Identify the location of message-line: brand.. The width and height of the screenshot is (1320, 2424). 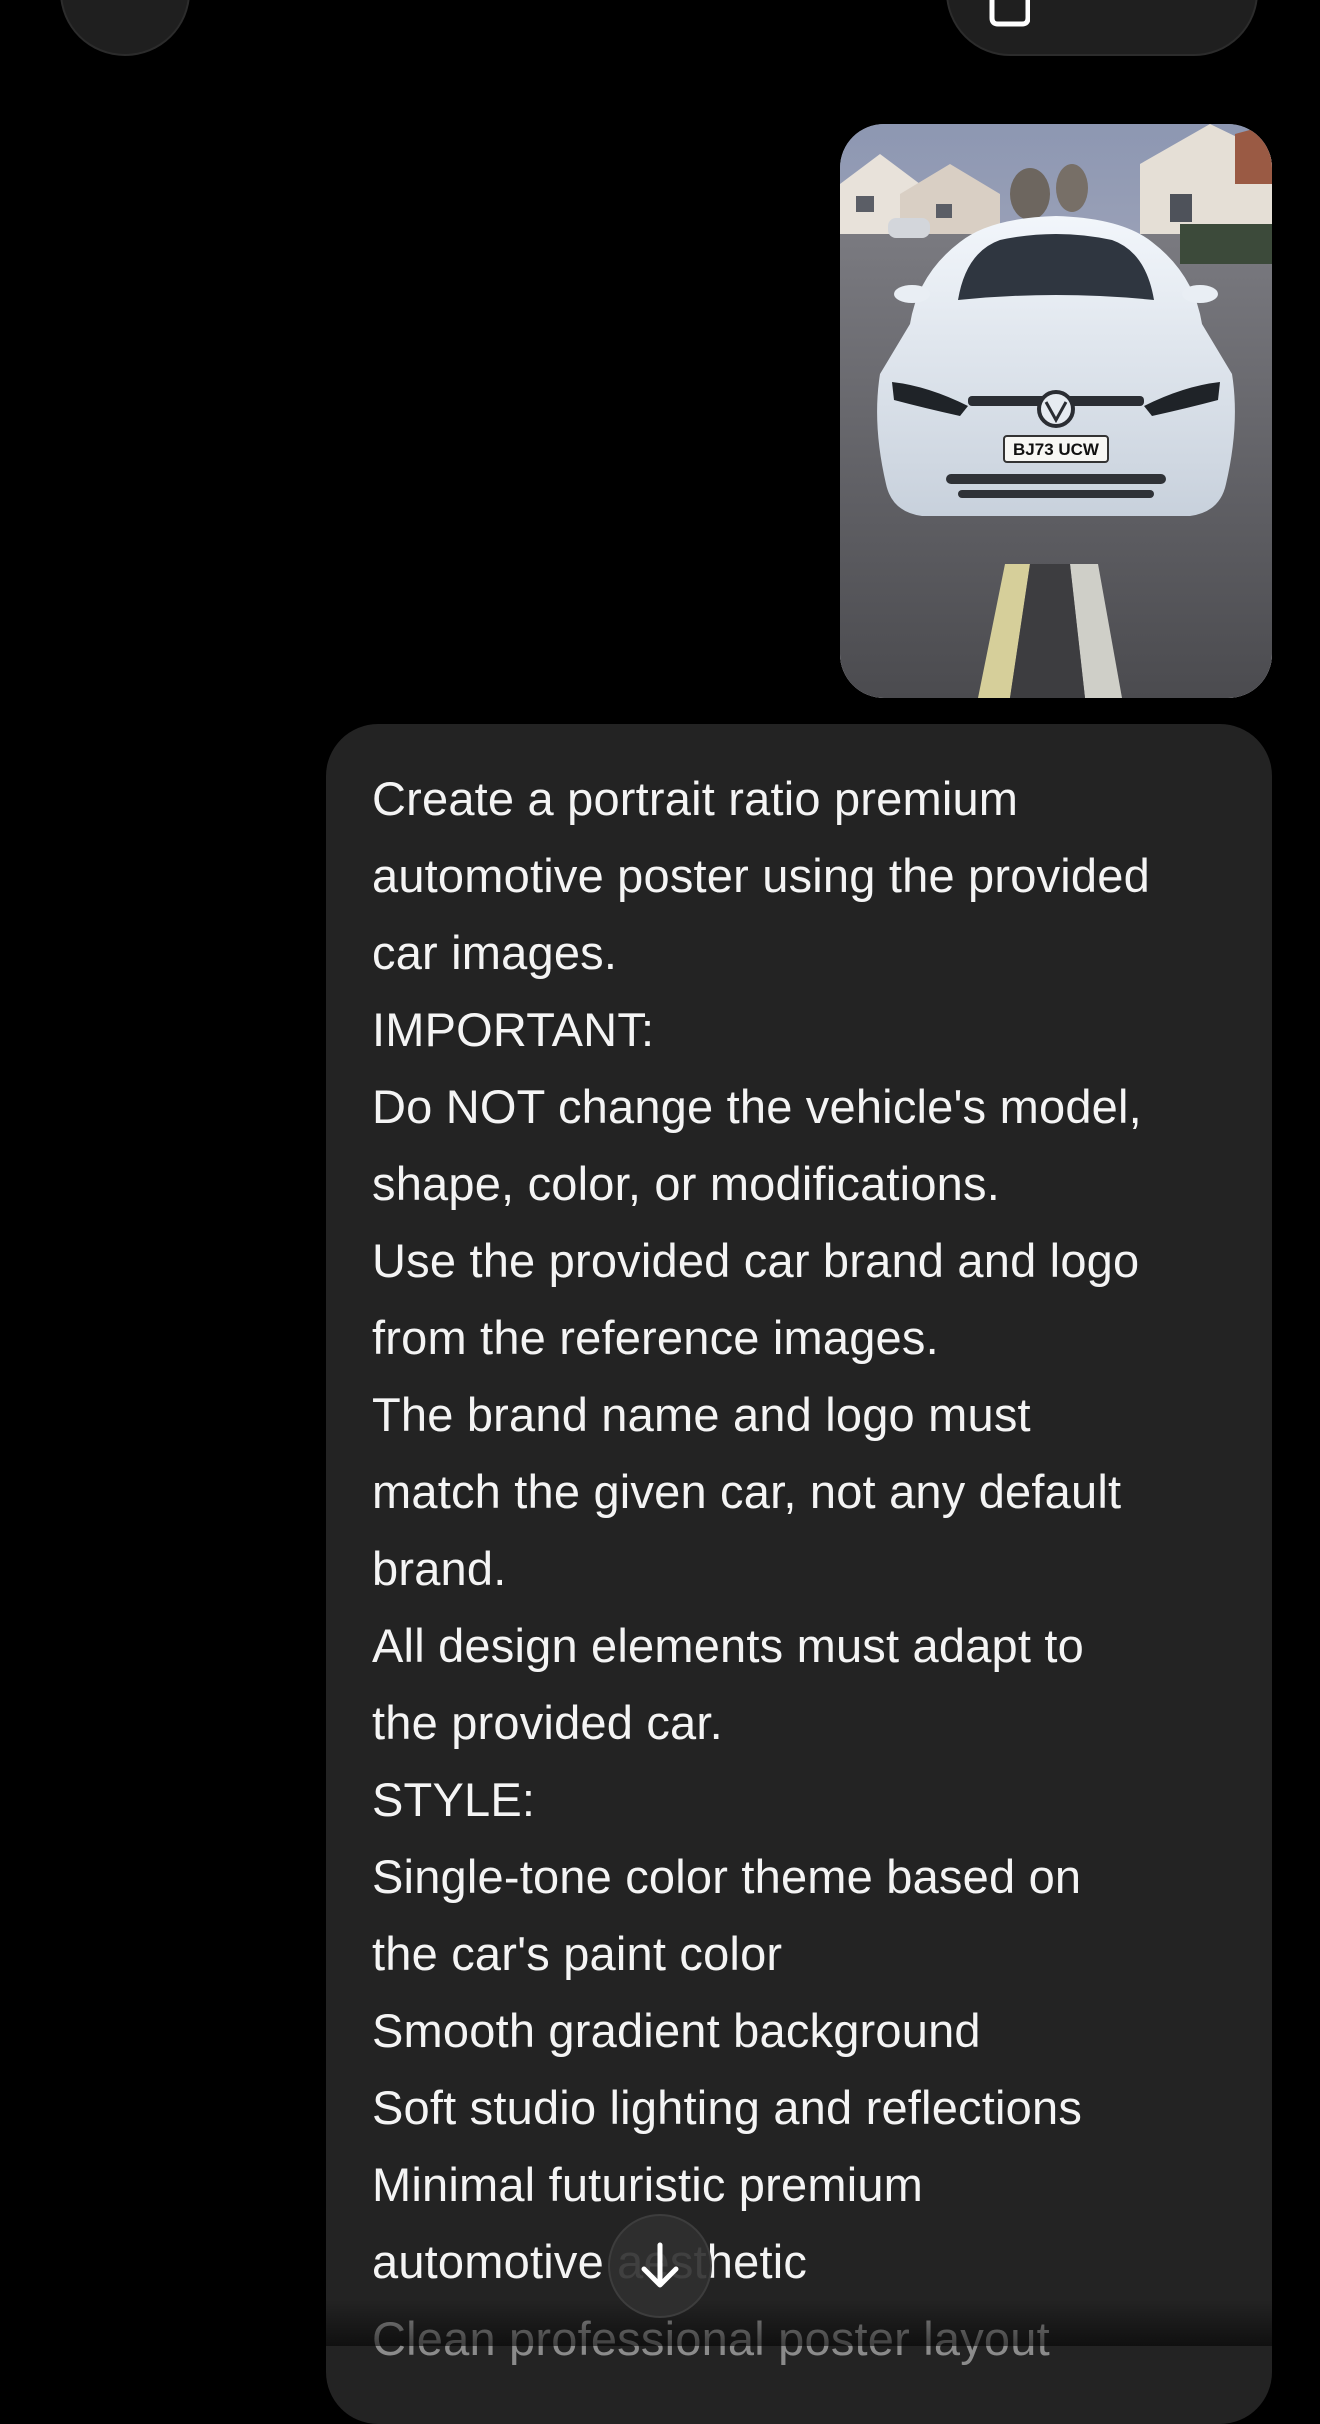
(439, 1568).